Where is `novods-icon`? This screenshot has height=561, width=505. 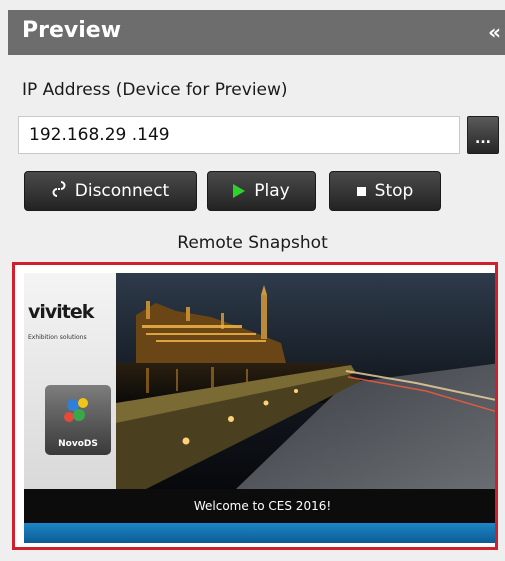 novods-icon is located at coordinates (76, 410).